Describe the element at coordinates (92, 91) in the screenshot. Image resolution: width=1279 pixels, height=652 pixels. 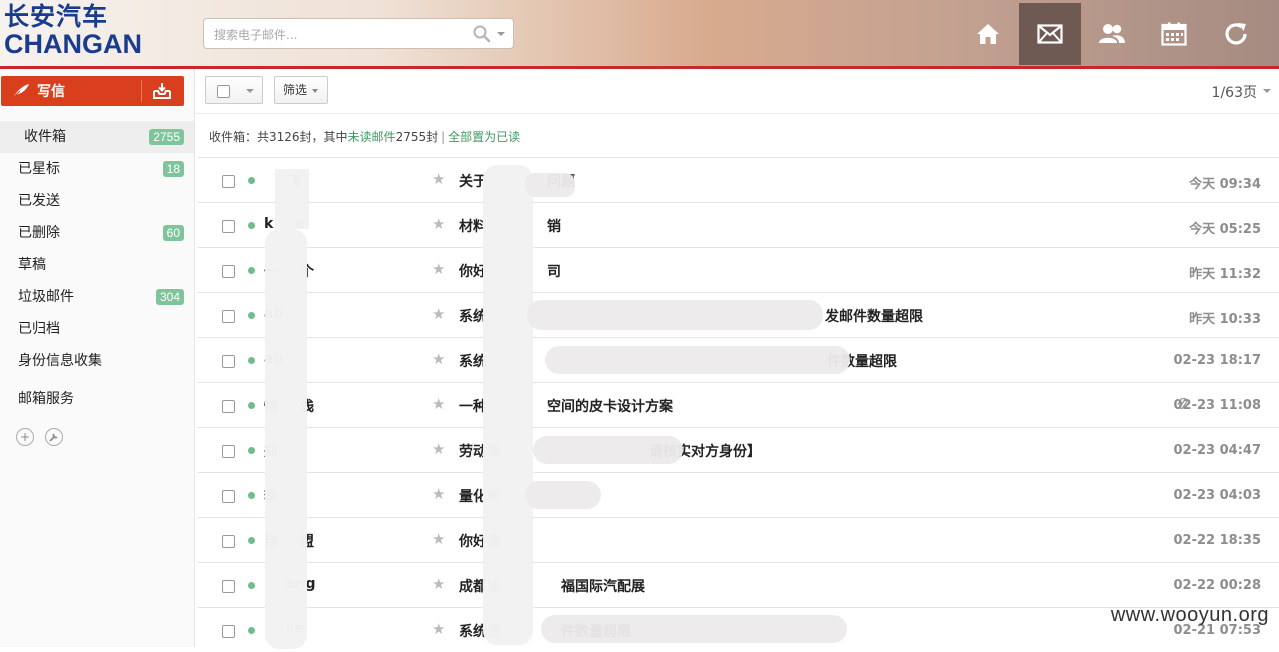
I see `compose-button: 写信` at that location.